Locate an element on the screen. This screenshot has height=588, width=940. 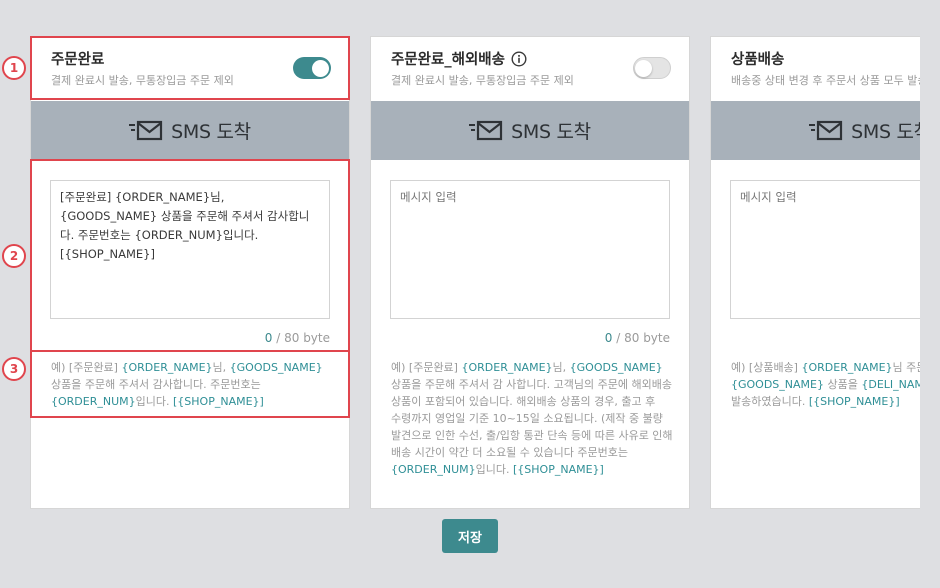
example-variable: {ORDER_NUM} is located at coordinates (433, 469).